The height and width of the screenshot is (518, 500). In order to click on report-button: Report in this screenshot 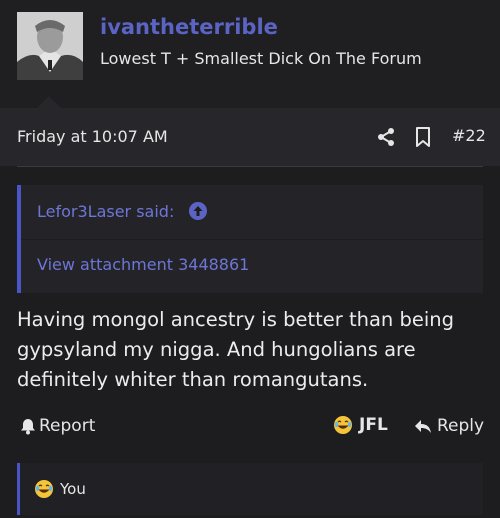, I will do `click(57, 426)`.